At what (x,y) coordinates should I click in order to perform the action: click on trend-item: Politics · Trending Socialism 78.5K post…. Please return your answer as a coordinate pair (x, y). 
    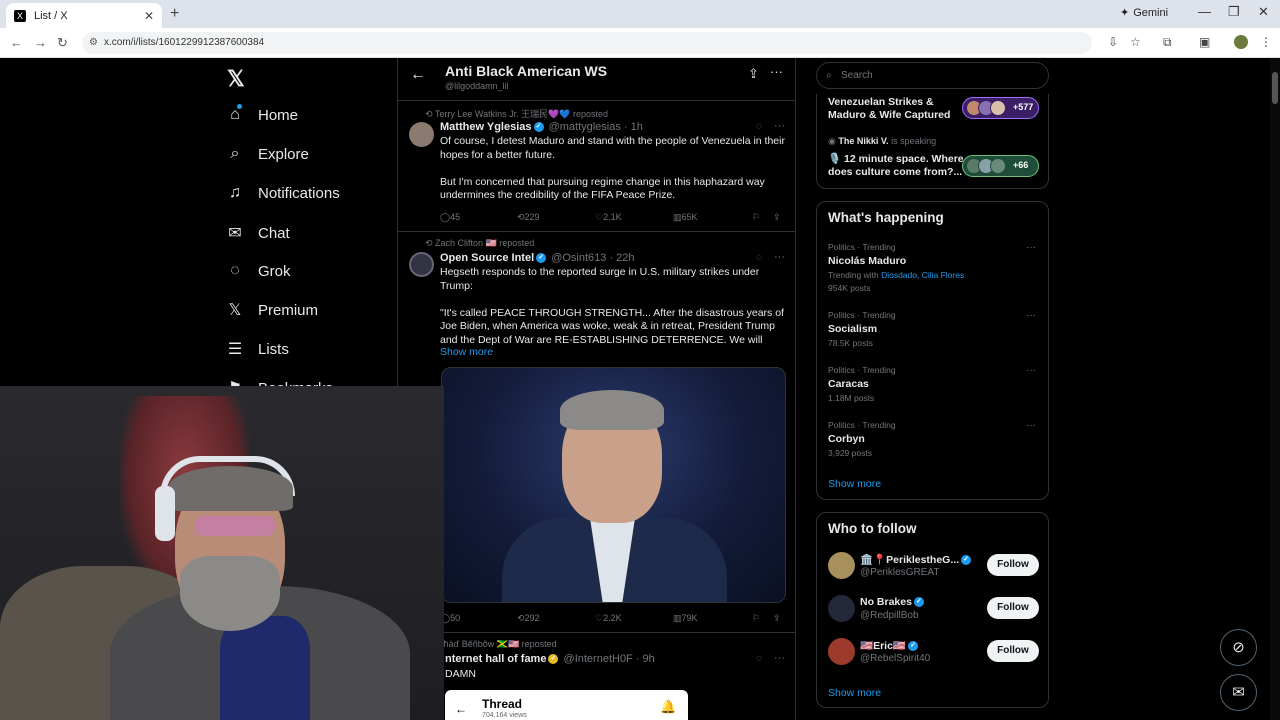
    Looking at the image, I should click on (934, 329).